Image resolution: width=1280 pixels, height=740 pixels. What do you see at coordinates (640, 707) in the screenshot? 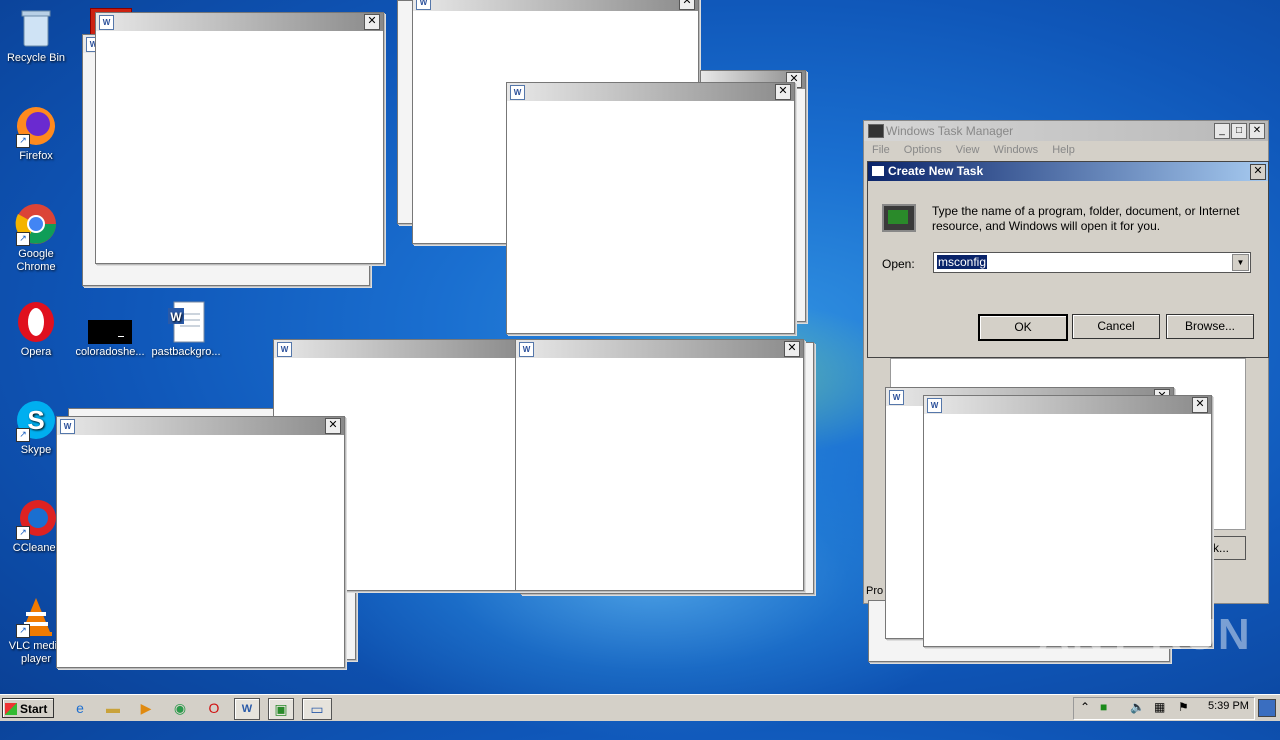
I see `taskbar: Start e ▬ ▶ ◉ O W ▣ ▭ ⌃ ■ 🔈 ▦ ⚑ 5:39 PM` at bounding box center [640, 707].